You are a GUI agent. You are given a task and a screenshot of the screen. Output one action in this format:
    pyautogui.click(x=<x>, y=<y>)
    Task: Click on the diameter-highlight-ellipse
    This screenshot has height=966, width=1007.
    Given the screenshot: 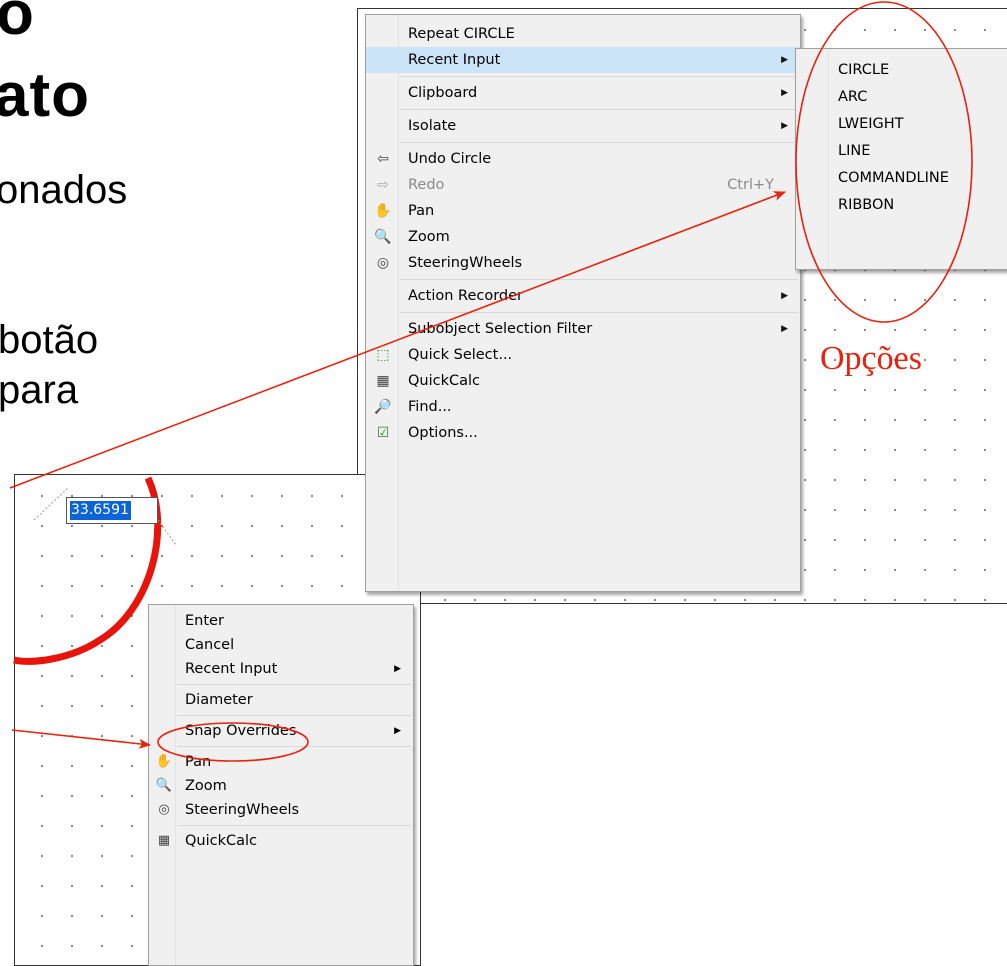 What is the action you would take?
    pyautogui.click(x=233, y=742)
    